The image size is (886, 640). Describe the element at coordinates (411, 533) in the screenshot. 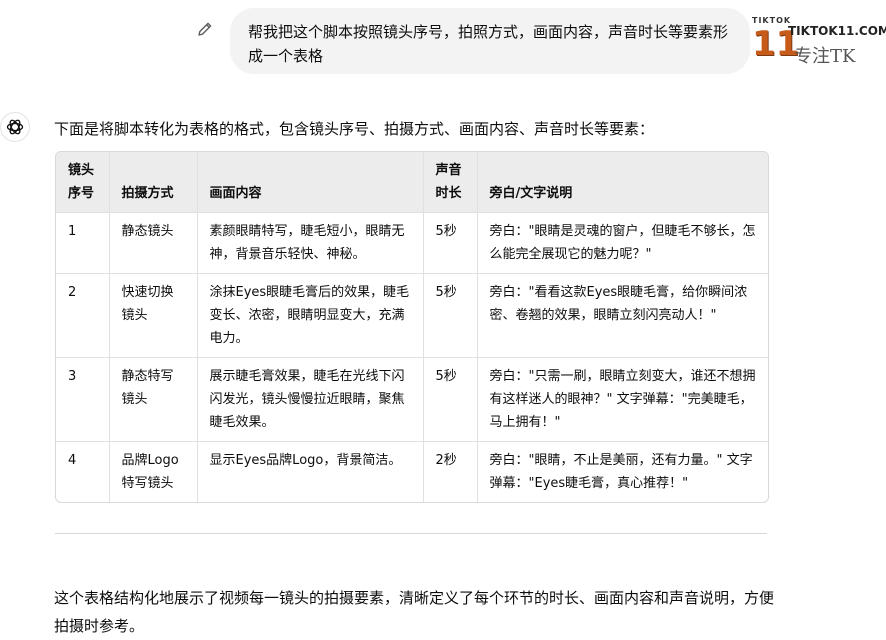

I see `divider` at that location.